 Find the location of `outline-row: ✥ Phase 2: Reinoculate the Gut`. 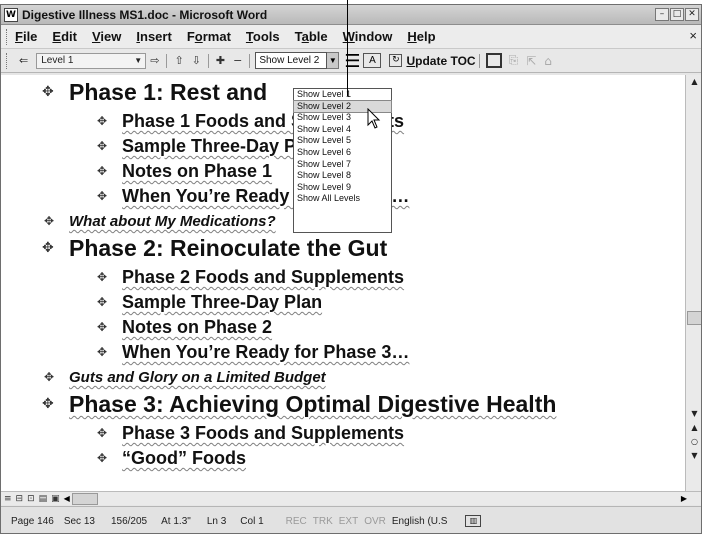

outline-row: ✥ Phase 2: Reinoculate the Gut is located at coordinates (214, 248).